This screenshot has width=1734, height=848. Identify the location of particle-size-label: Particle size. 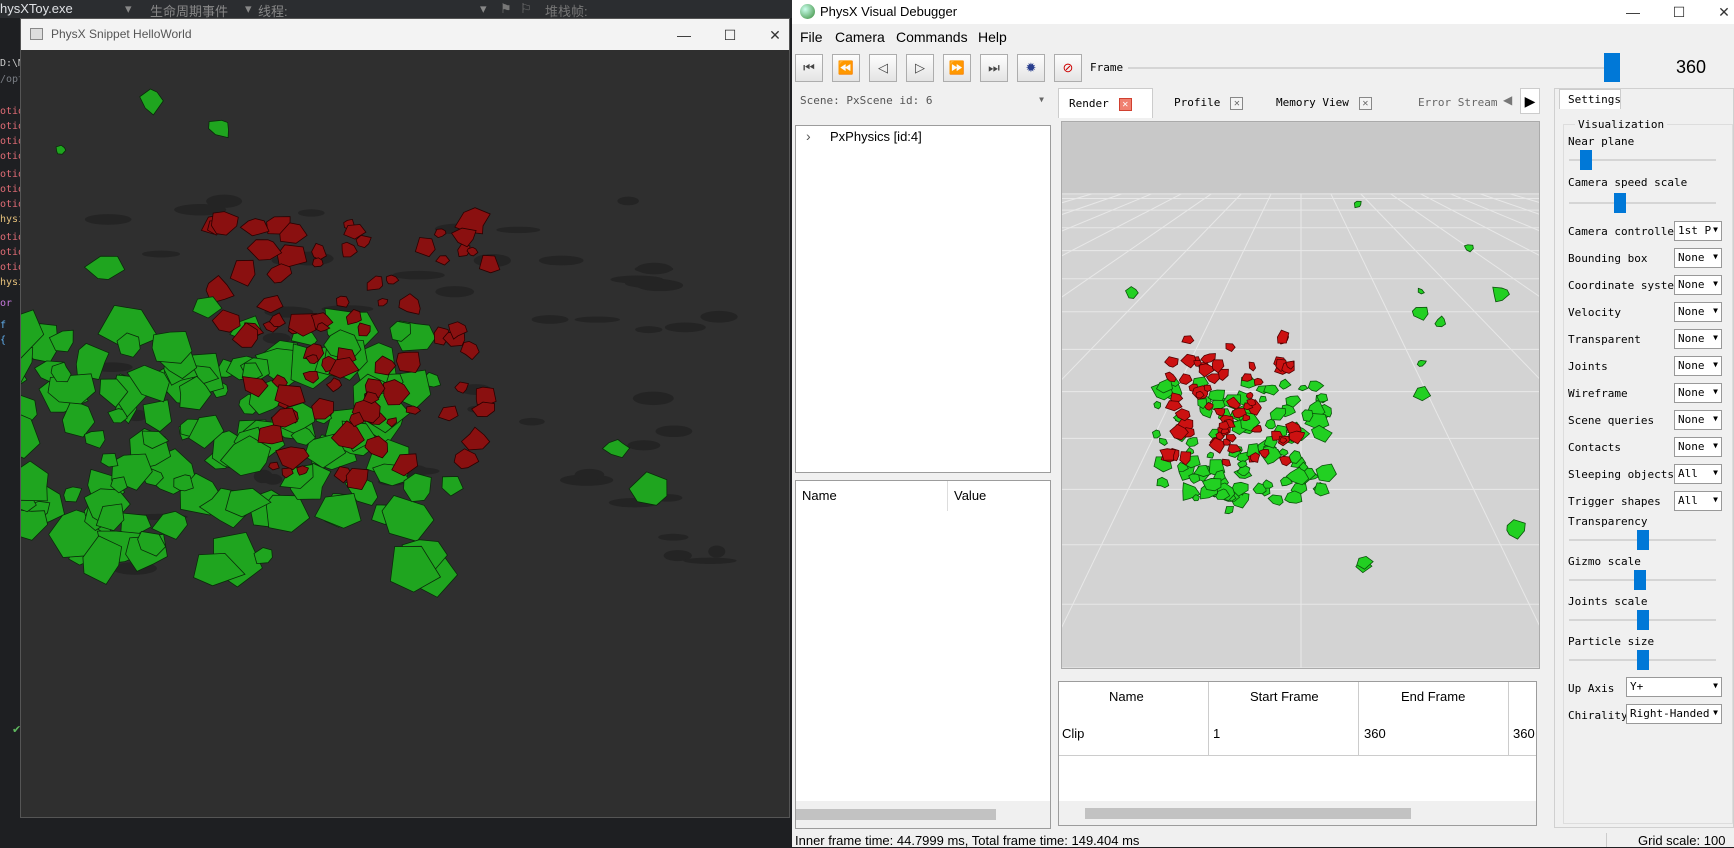
(1611, 641).